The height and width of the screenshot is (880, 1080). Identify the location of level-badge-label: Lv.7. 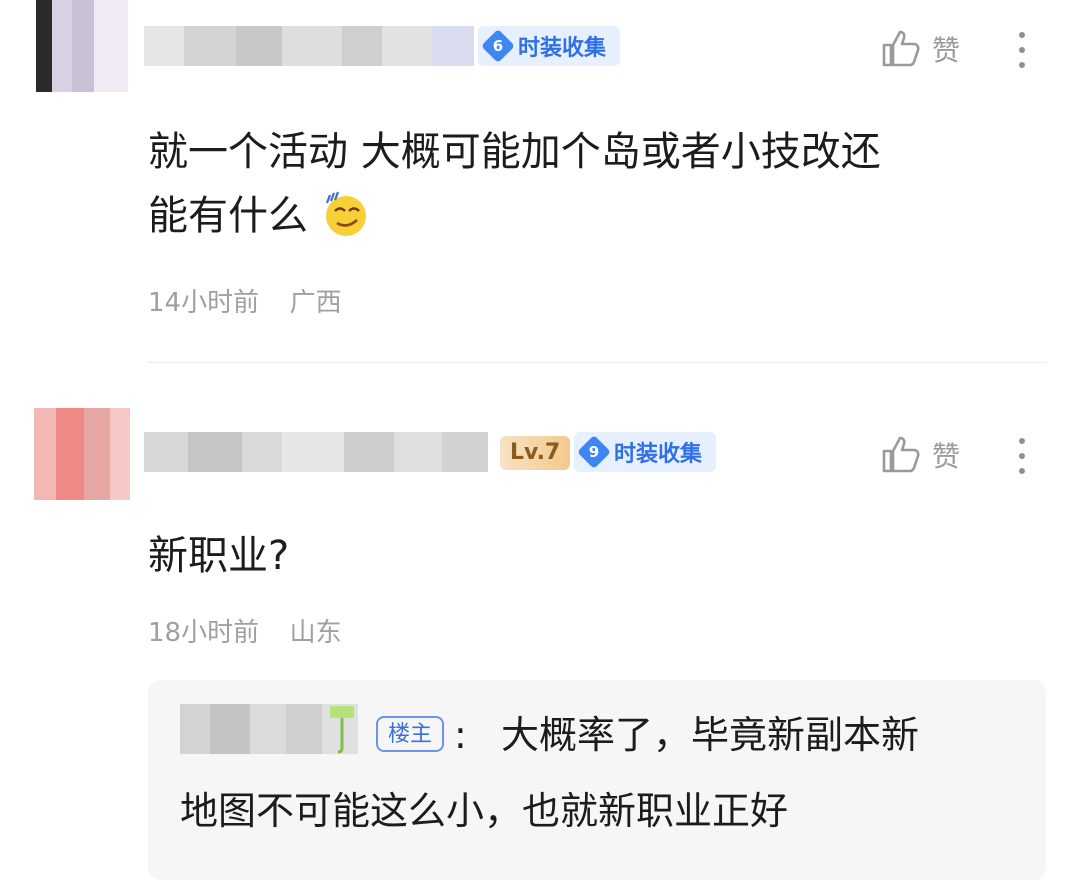
(535, 452).